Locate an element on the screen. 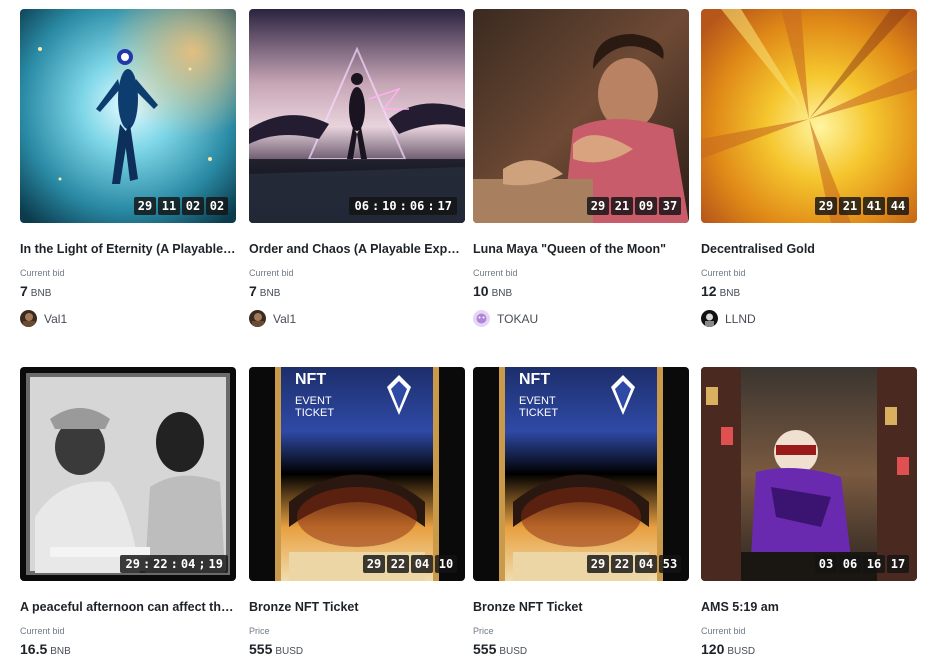  price-value: 16.5 BNB is located at coordinates (45, 649).